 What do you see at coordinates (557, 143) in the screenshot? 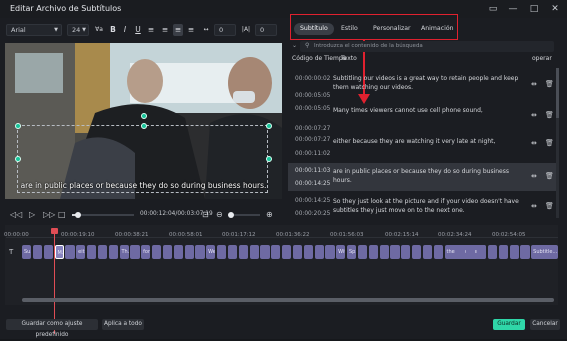
I see `list-scrollbar` at bounding box center [557, 143].